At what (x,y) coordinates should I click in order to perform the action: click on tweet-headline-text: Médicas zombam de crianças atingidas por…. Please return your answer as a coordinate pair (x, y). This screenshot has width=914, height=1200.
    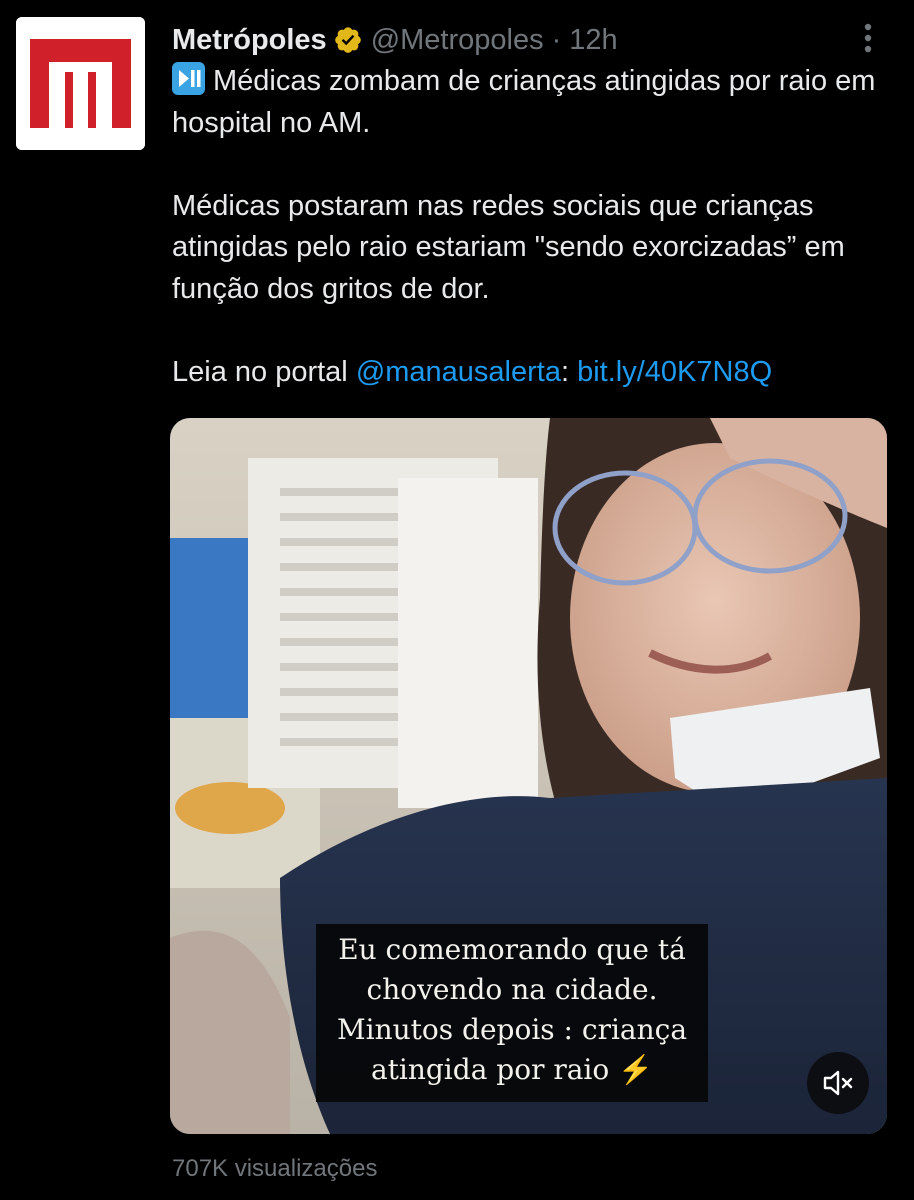
    Looking at the image, I should click on (524, 102).